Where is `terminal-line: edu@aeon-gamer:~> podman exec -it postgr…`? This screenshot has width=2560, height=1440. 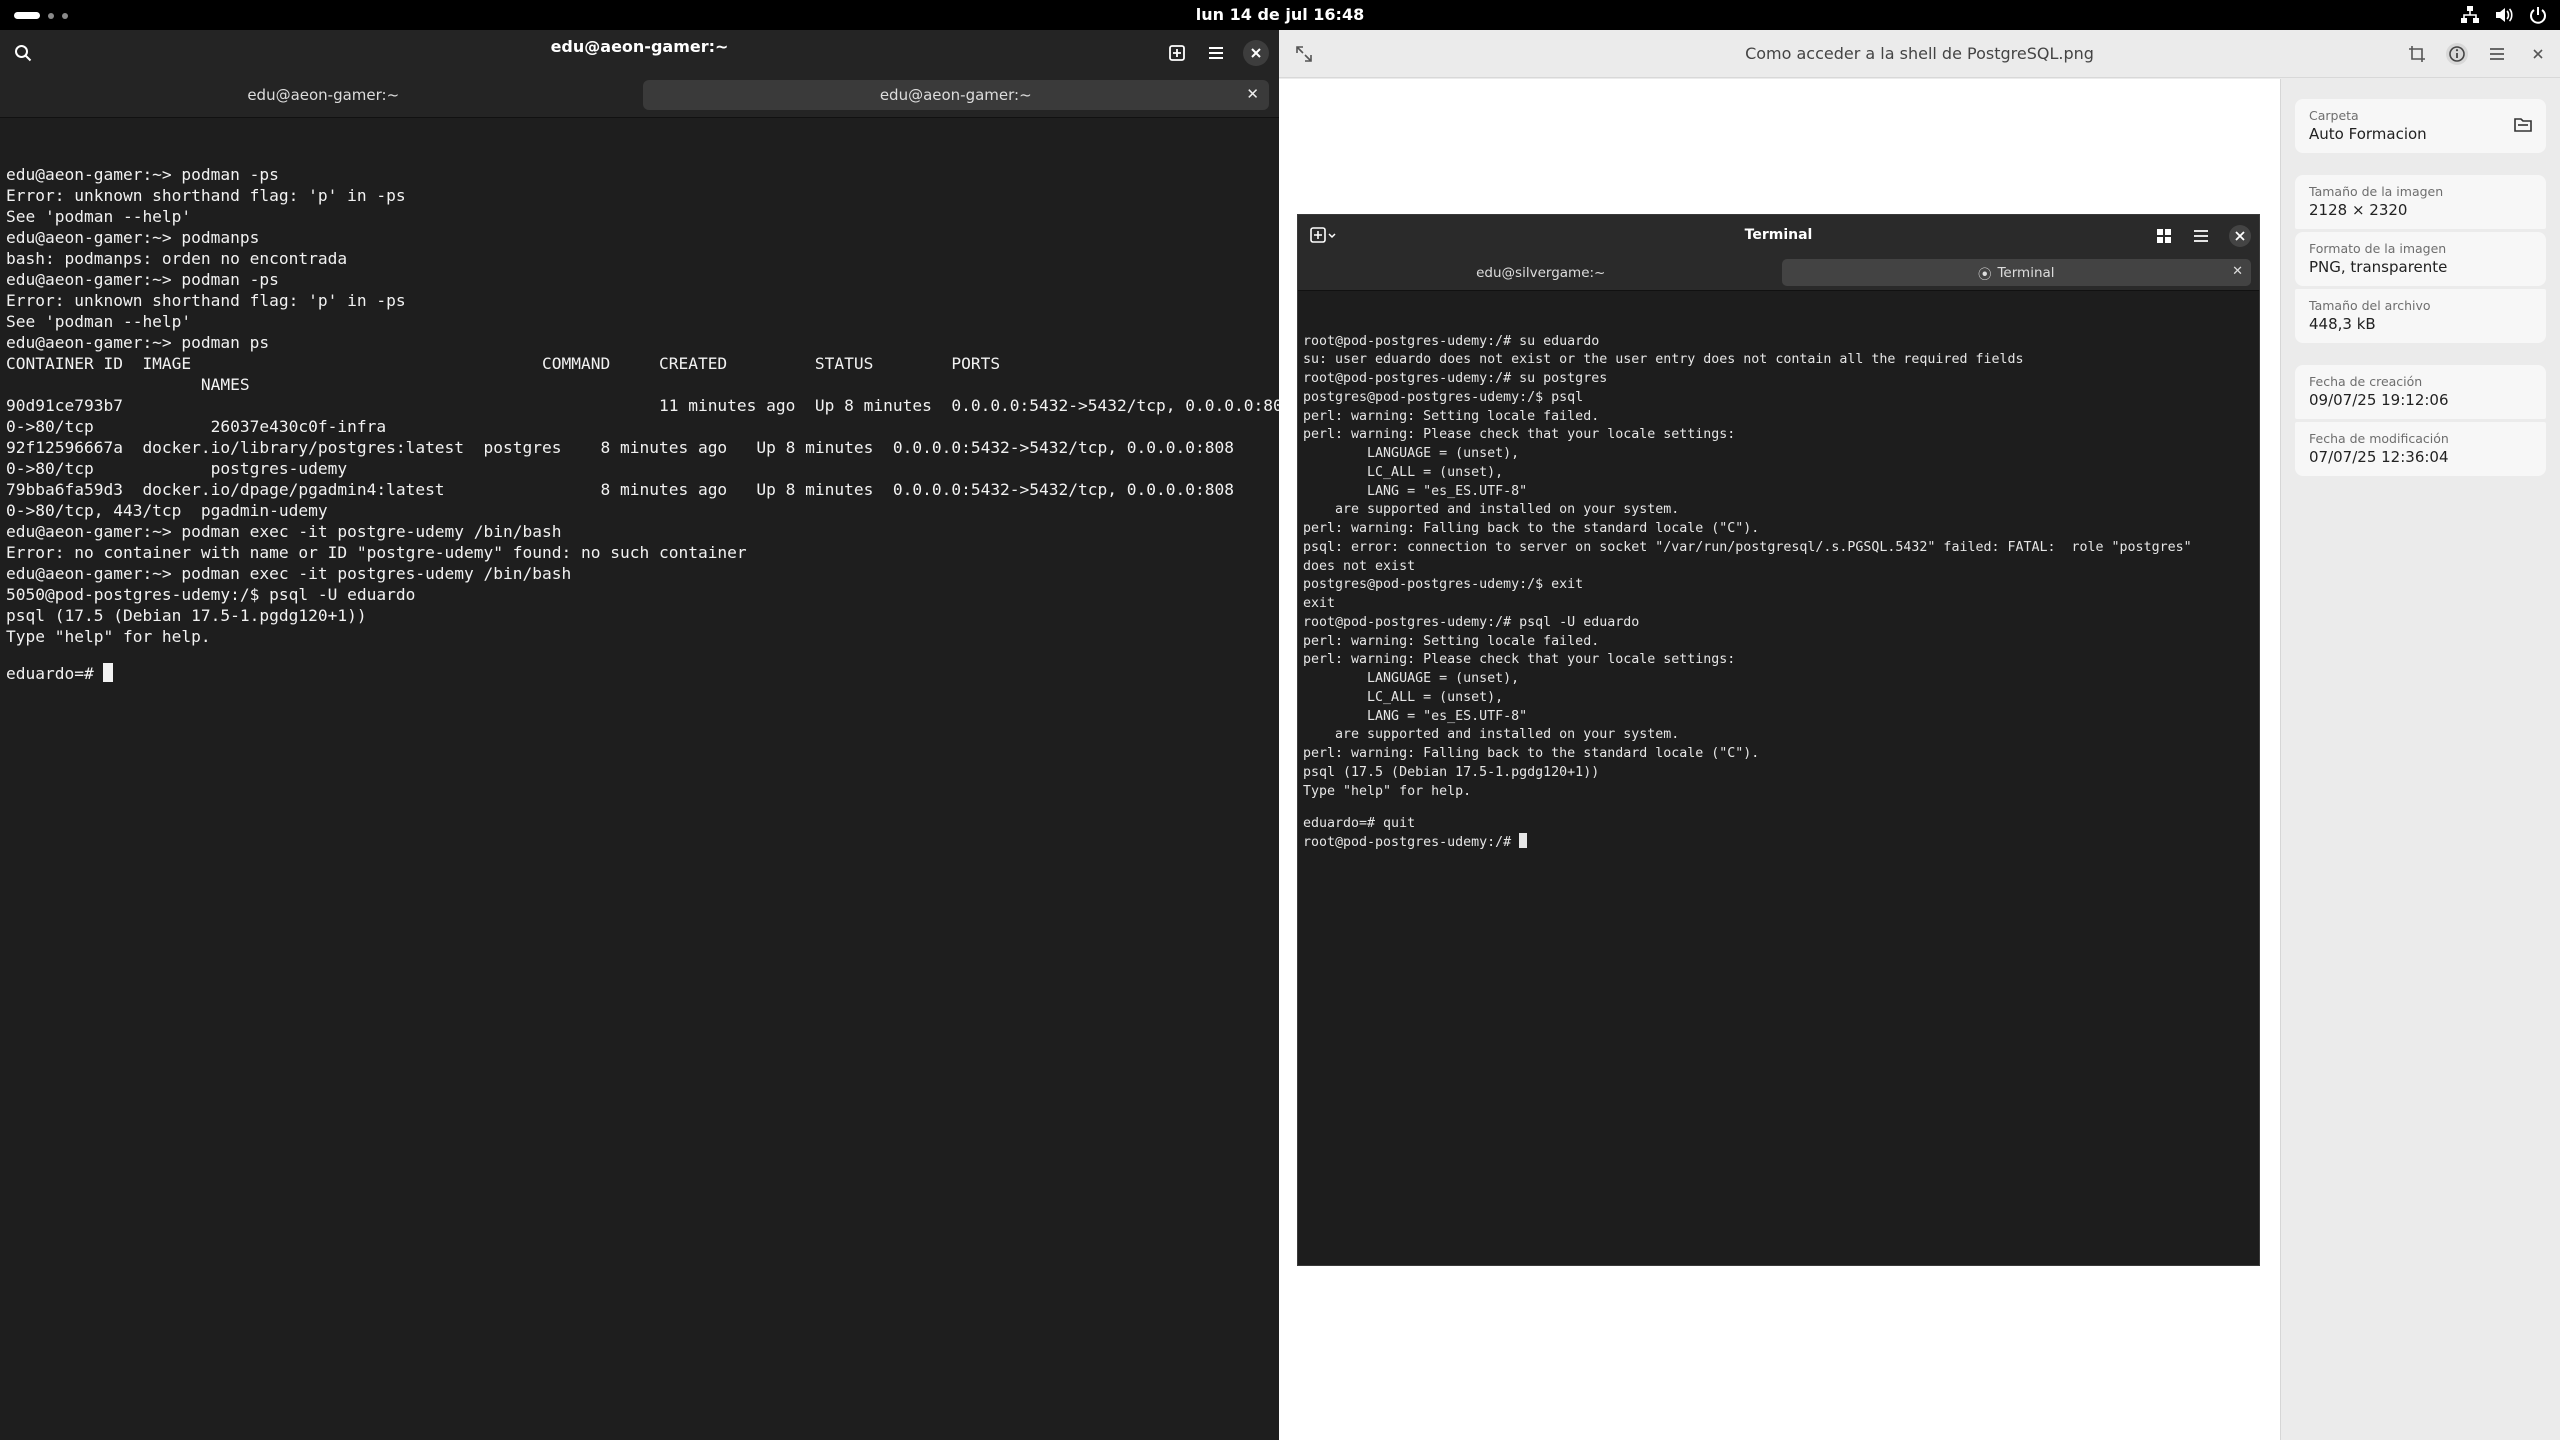 terminal-line: edu@aeon-gamer:~> podman exec -it postgr… is located at coordinates (284, 531).